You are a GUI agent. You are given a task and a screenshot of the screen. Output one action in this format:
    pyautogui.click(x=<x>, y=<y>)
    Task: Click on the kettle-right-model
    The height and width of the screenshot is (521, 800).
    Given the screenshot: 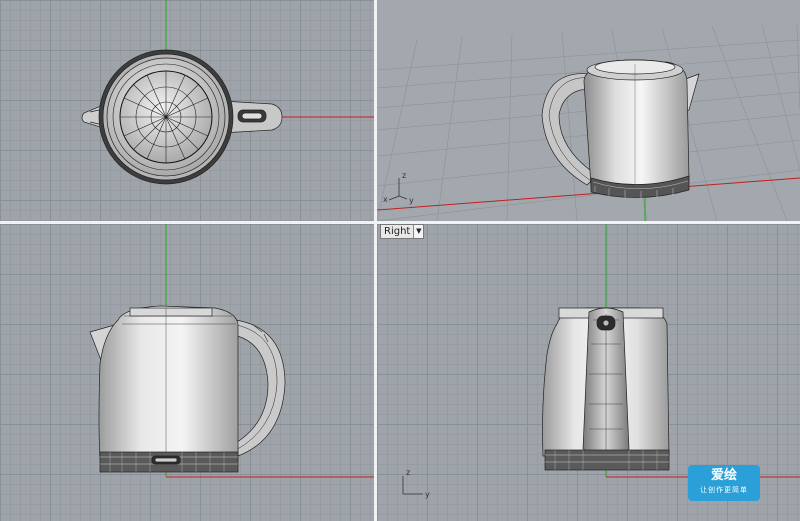 What is the action you would take?
    pyautogui.click(x=606, y=389)
    